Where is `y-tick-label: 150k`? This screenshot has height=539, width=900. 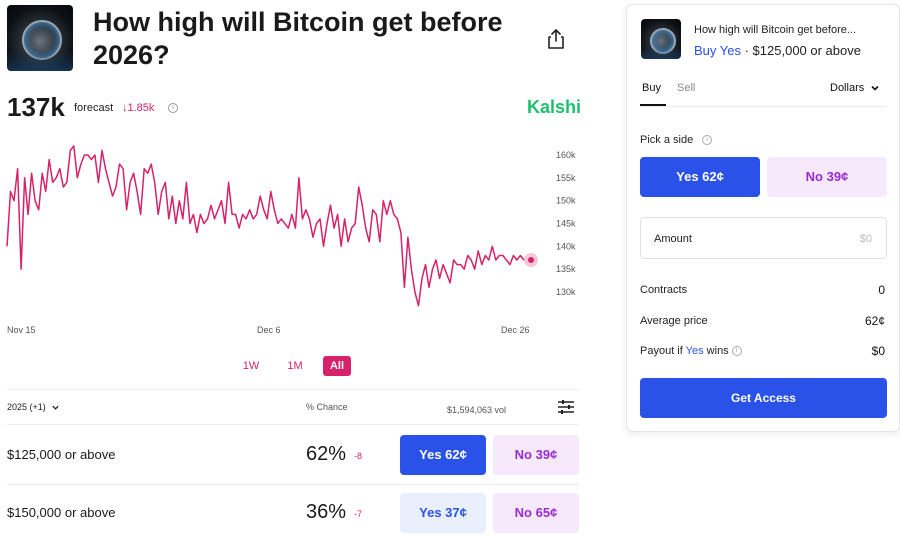
y-tick-label: 150k is located at coordinates (566, 201).